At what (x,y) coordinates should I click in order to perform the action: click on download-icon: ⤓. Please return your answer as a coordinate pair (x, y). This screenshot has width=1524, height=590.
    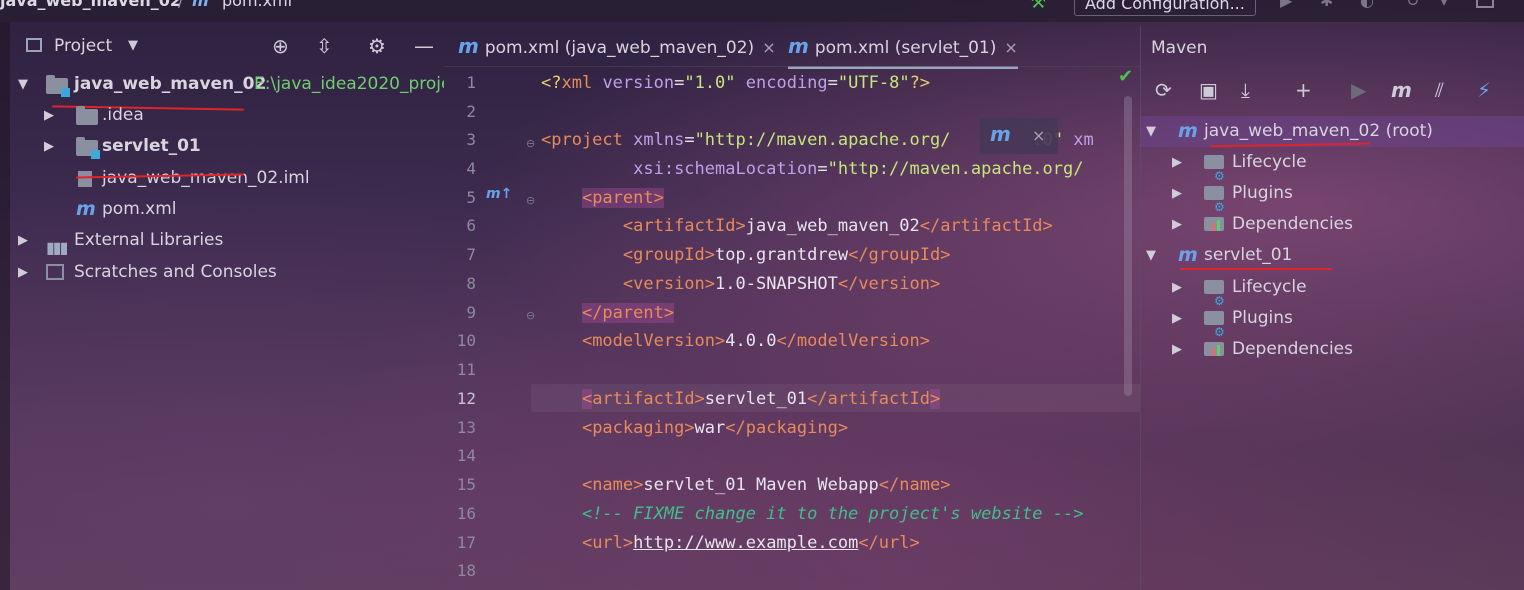
    Looking at the image, I should click on (1245, 90).